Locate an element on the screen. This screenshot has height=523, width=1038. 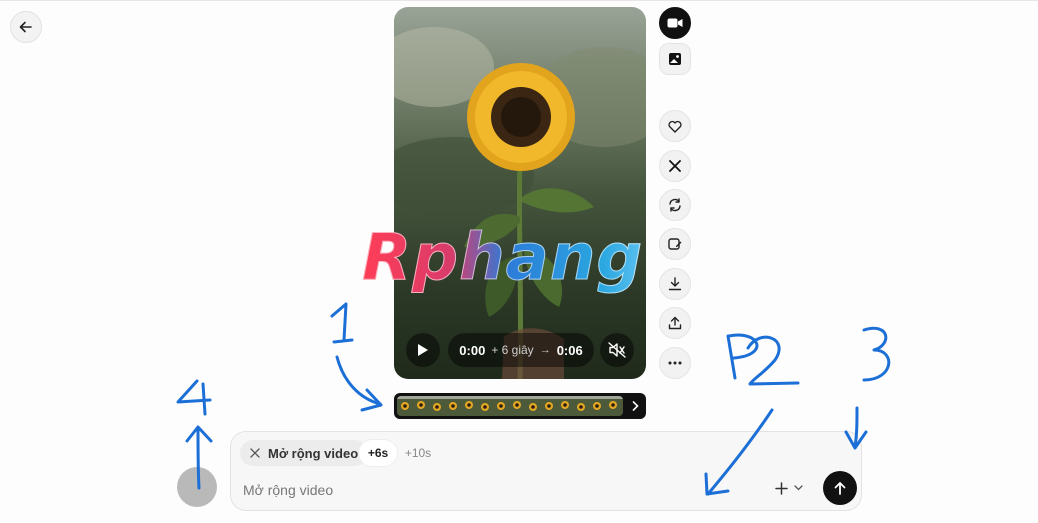
extension-duration: + 6 giây is located at coordinates (512, 350).